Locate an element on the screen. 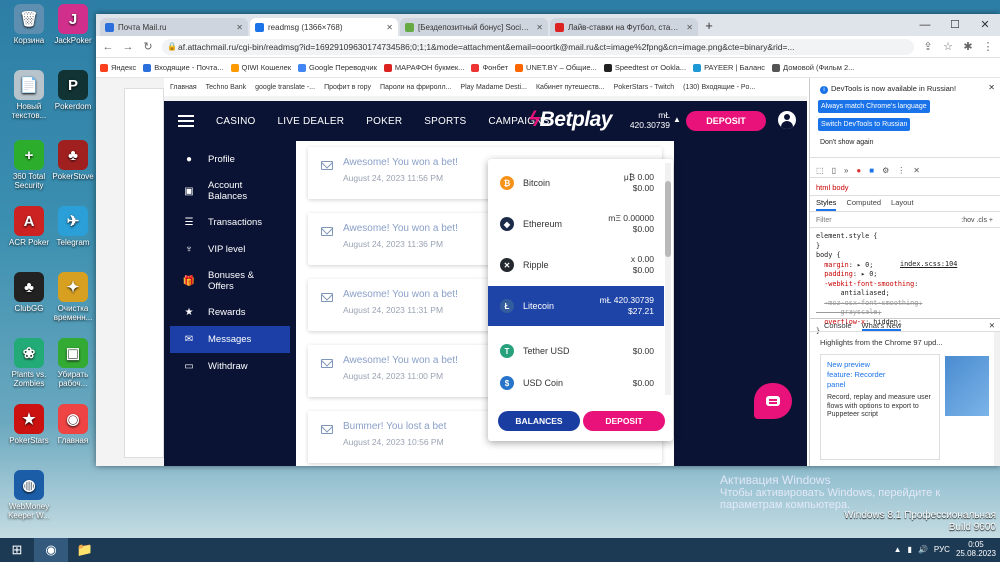 This screenshot has width=1000, height=562. styles-filter: Filter :hov .cls + is located at coordinates (905, 221).